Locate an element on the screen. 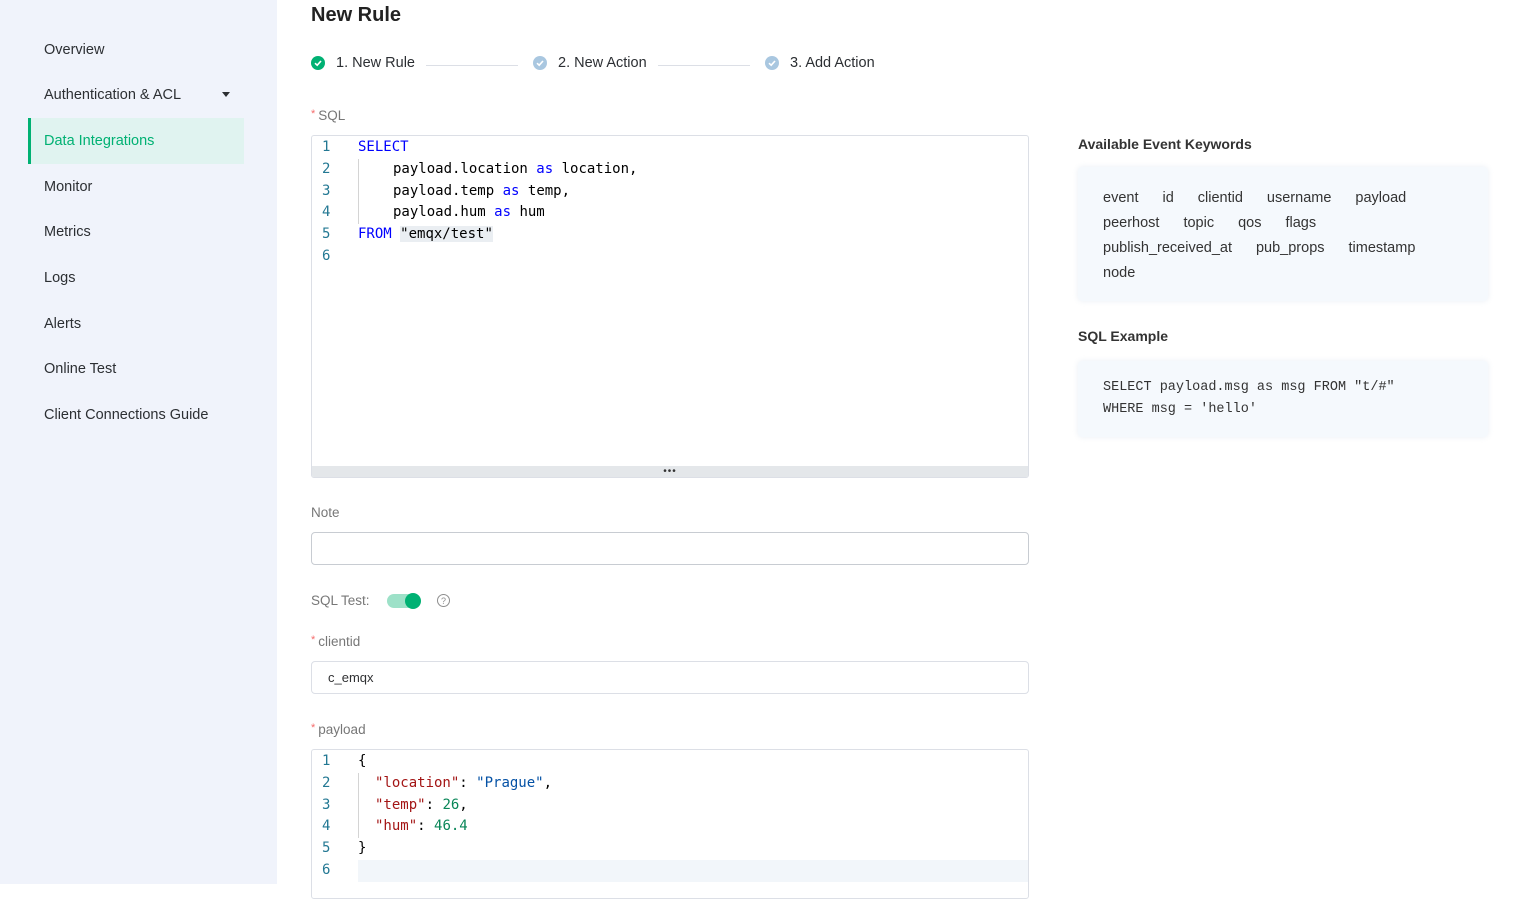  clientid-label: *clientid is located at coordinates (335, 641).